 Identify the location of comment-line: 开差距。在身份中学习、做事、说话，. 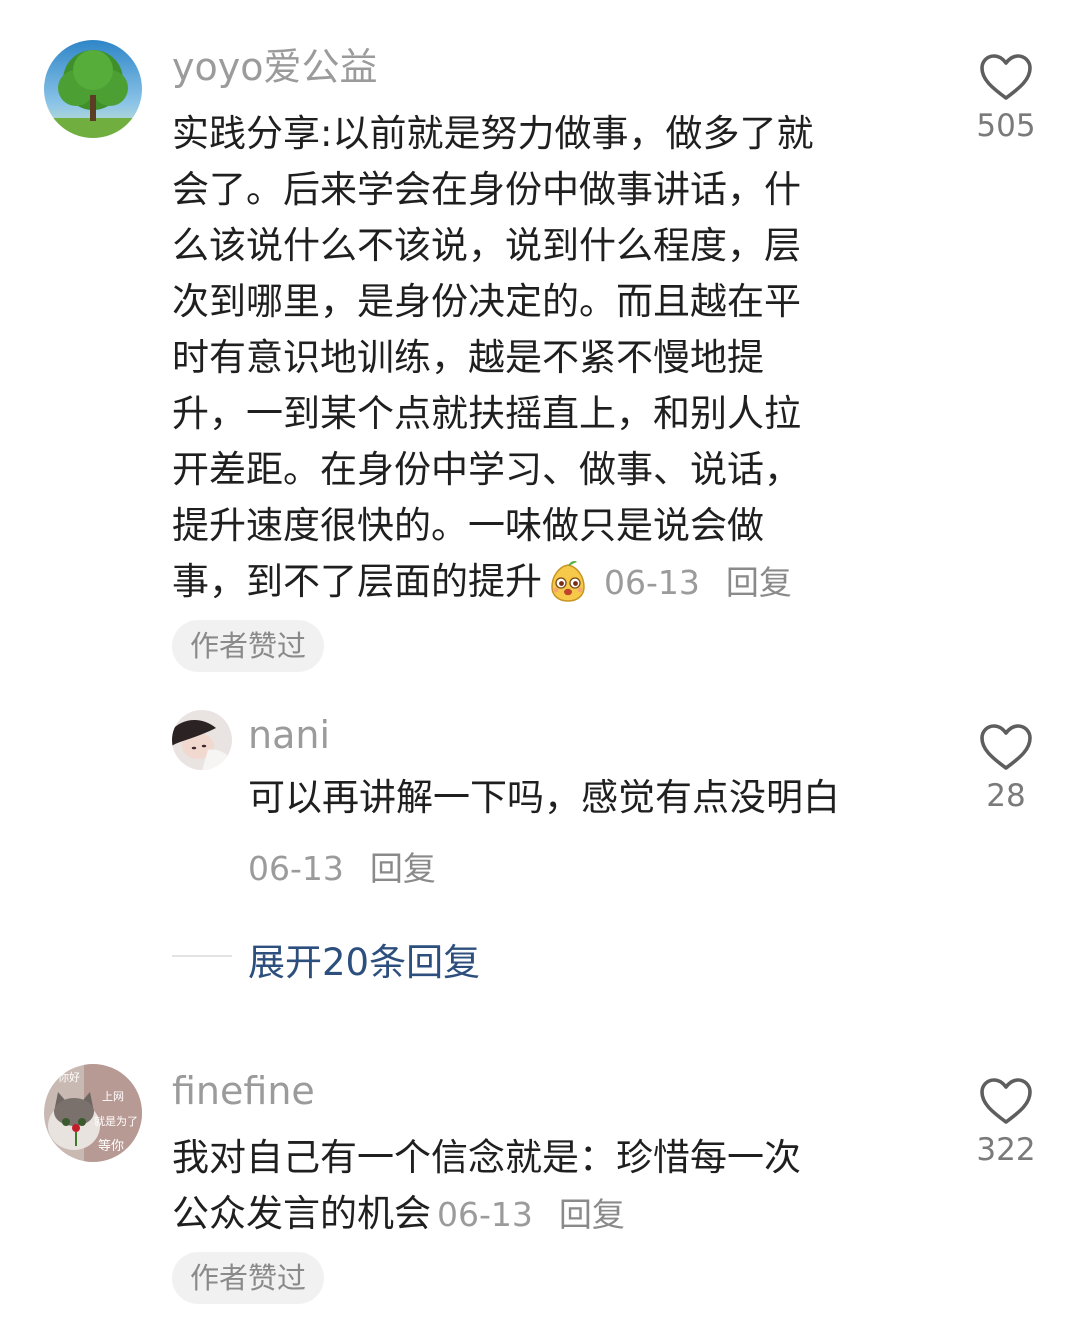
(486, 469).